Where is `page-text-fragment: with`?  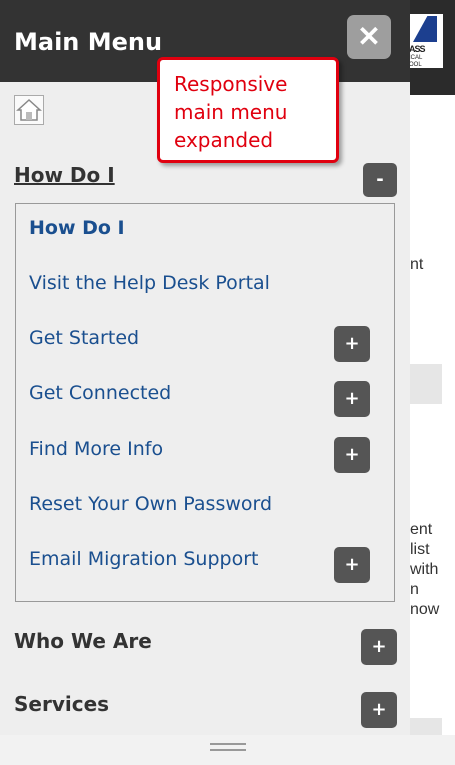 page-text-fragment: with is located at coordinates (424, 569).